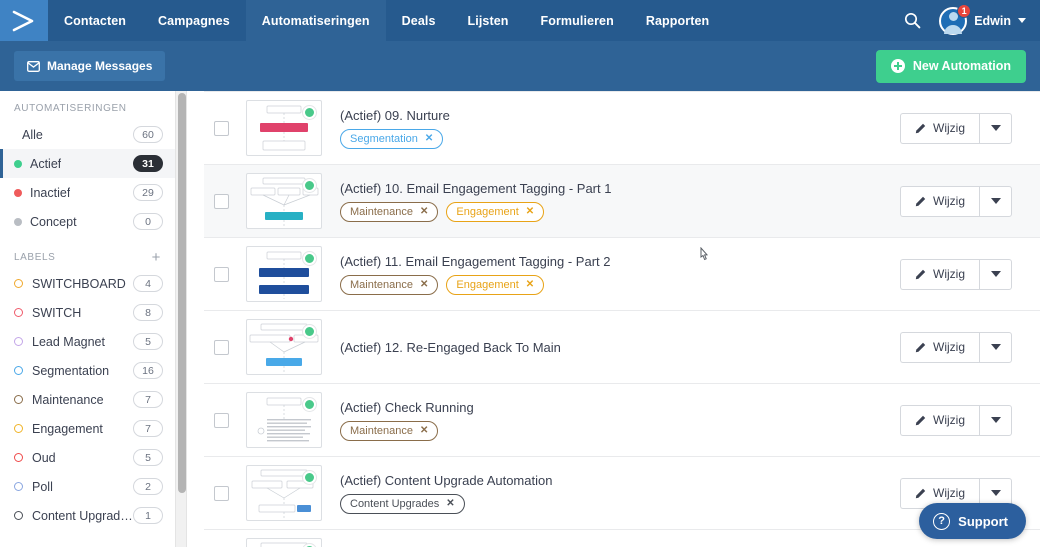  What do you see at coordinates (982, 19) in the screenshot?
I see `user-menu: 1 Edwin` at bounding box center [982, 19].